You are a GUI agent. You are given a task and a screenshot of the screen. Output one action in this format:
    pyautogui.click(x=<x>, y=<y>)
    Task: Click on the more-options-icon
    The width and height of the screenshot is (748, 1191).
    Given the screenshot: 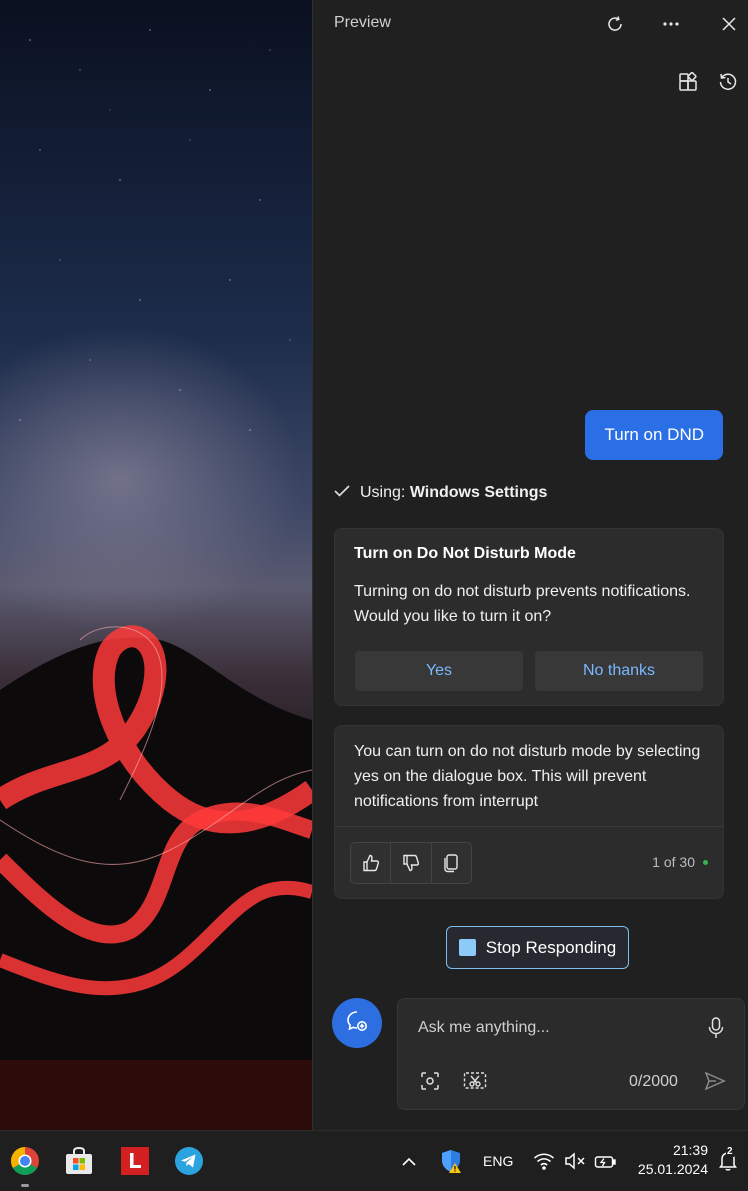 What is the action you would take?
    pyautogui.click(x=671, y=24)
    